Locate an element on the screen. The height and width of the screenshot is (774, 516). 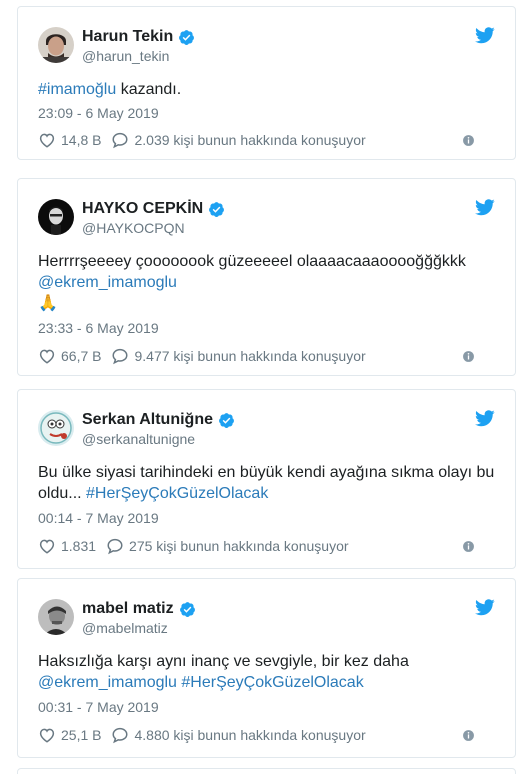
tweet-timestamp: 00:14 - 7 May 2019 is located at coordinates (98, 518).